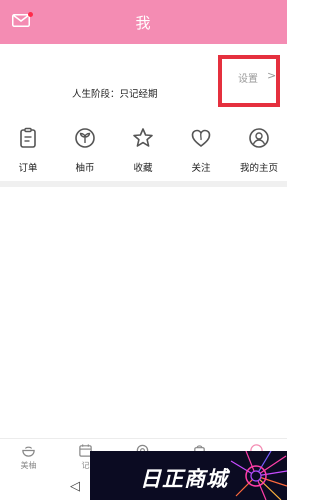 This screenshot has height=500, width=320. I want to click on menu-label: 柚币, so click(85, 168).